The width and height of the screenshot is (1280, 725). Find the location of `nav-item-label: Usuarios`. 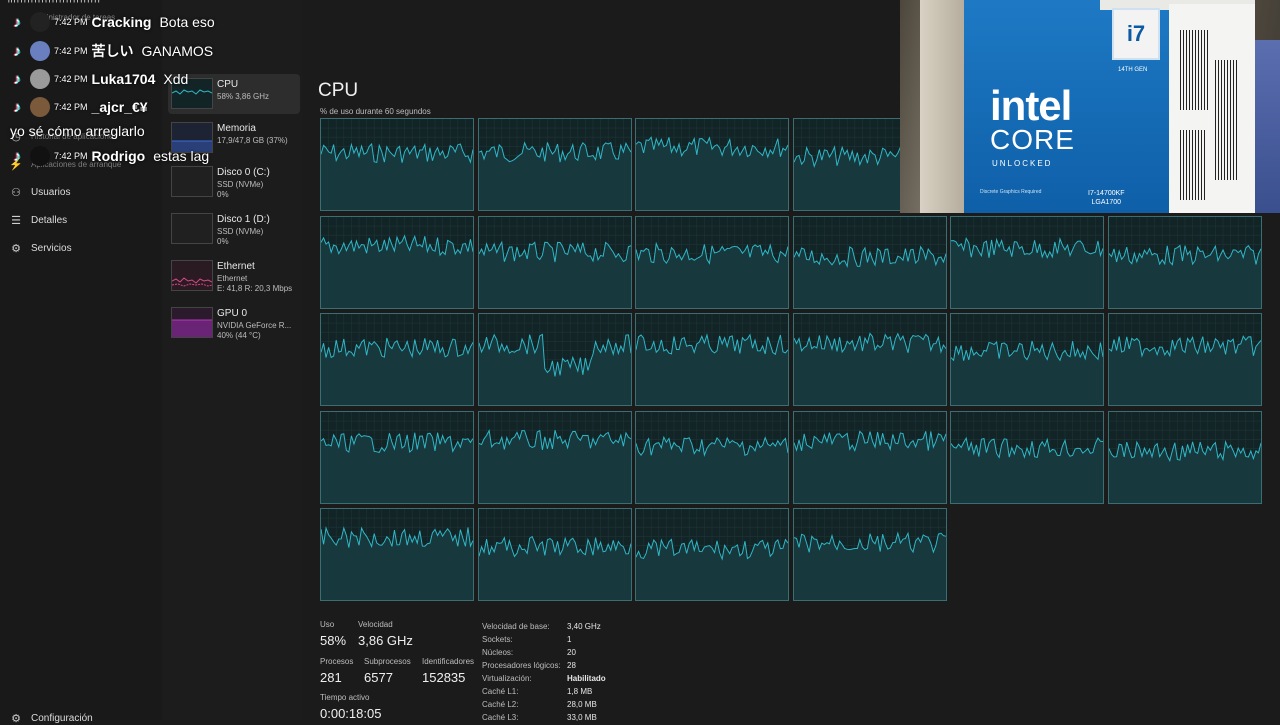

nav-item-label: Usuarios is located at coordinates (51, 192).